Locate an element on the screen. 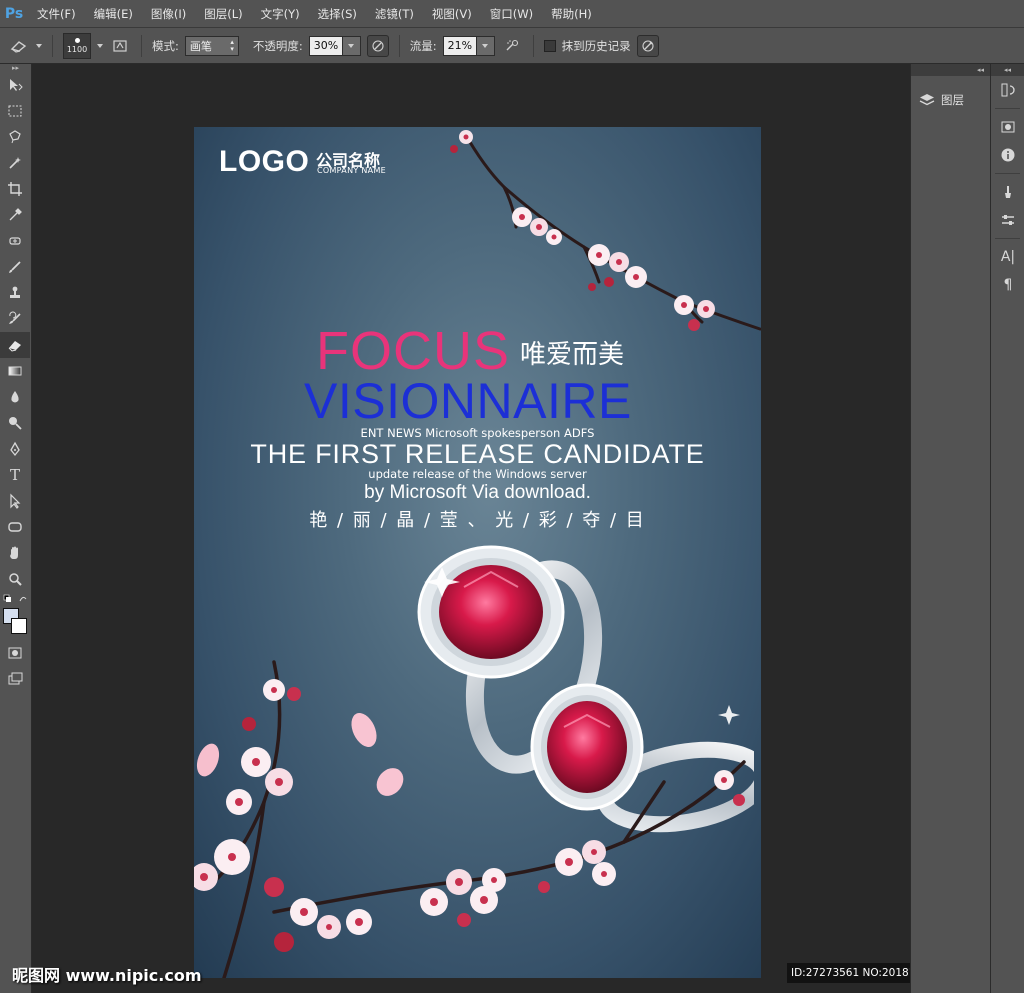 The image size is (1024, 993). magic-wand-tool-icon is located at coordinates (15, 163).